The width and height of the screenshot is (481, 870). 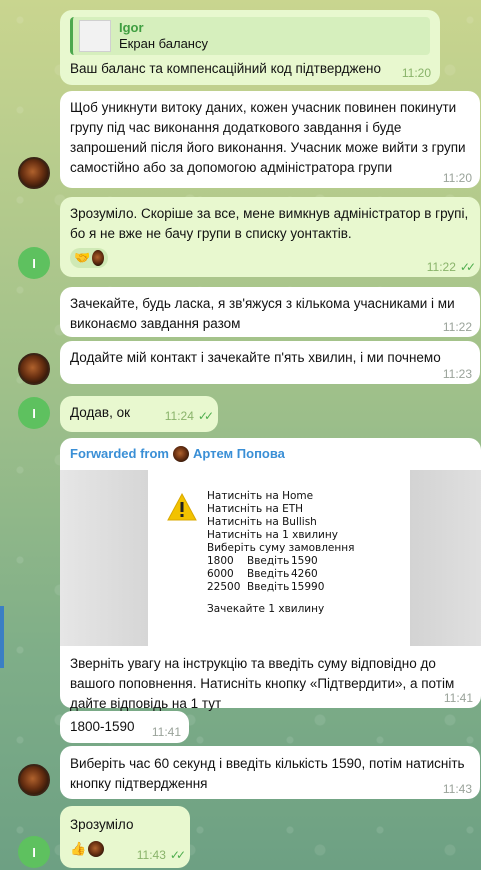 What do you see at coordinates (102, 824) in the screenshot?
I see `message-text: Зрозуміло` at bounding box center [102, 824].